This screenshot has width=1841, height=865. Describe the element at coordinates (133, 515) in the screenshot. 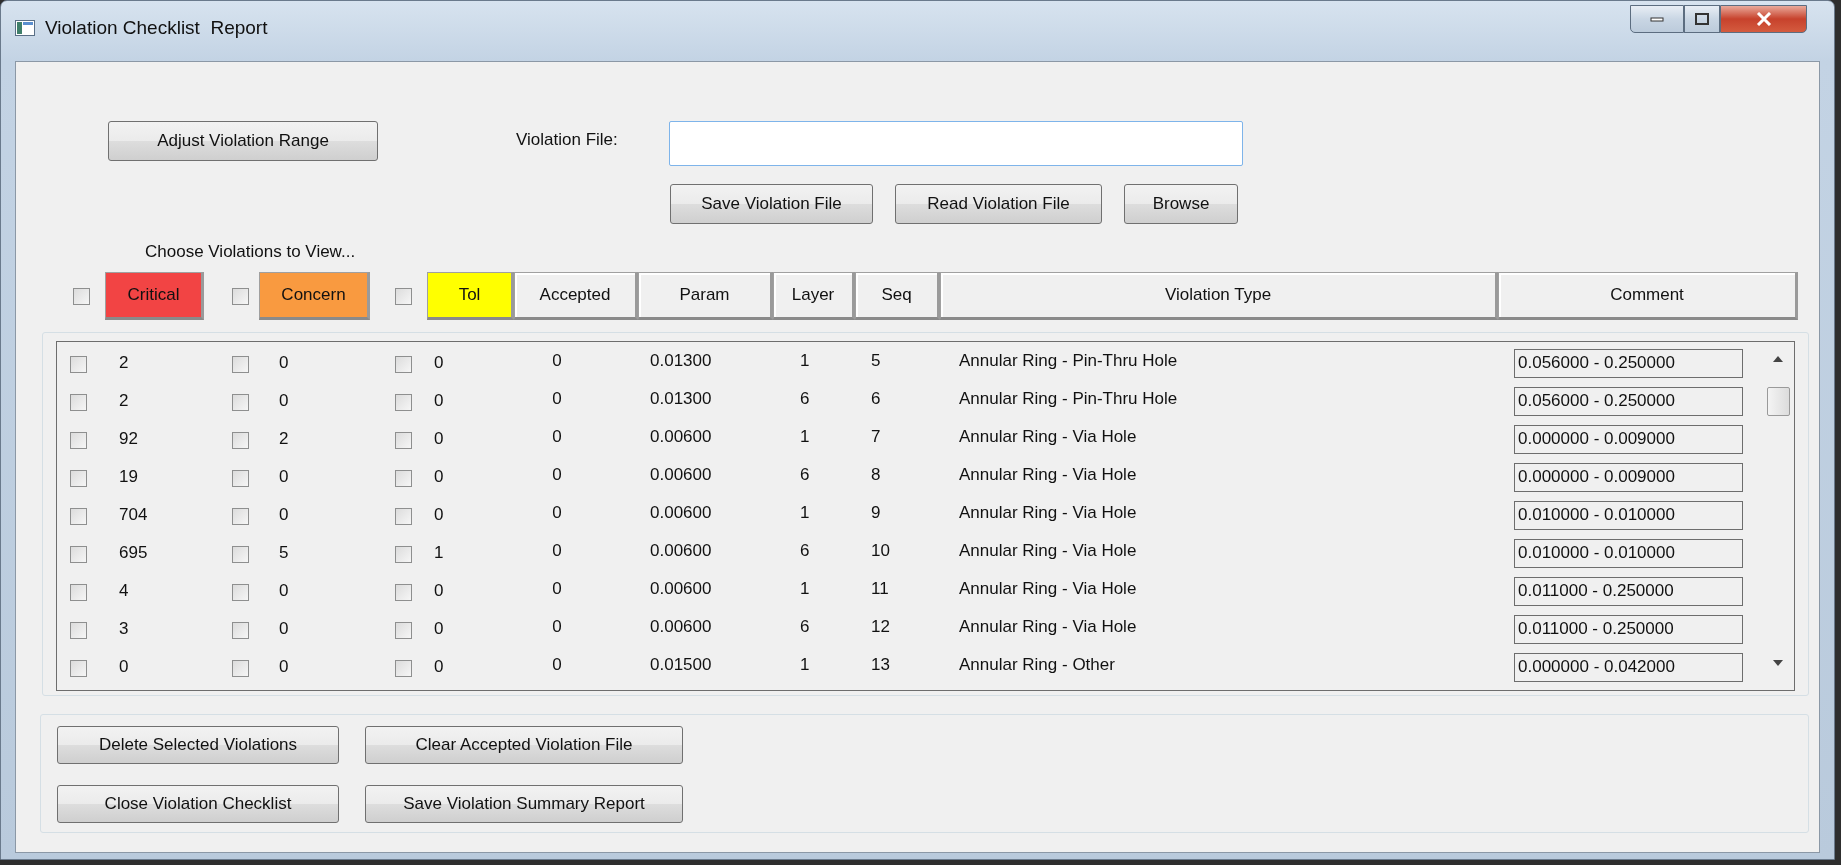

I see `table-cell-text: 704` at that location.